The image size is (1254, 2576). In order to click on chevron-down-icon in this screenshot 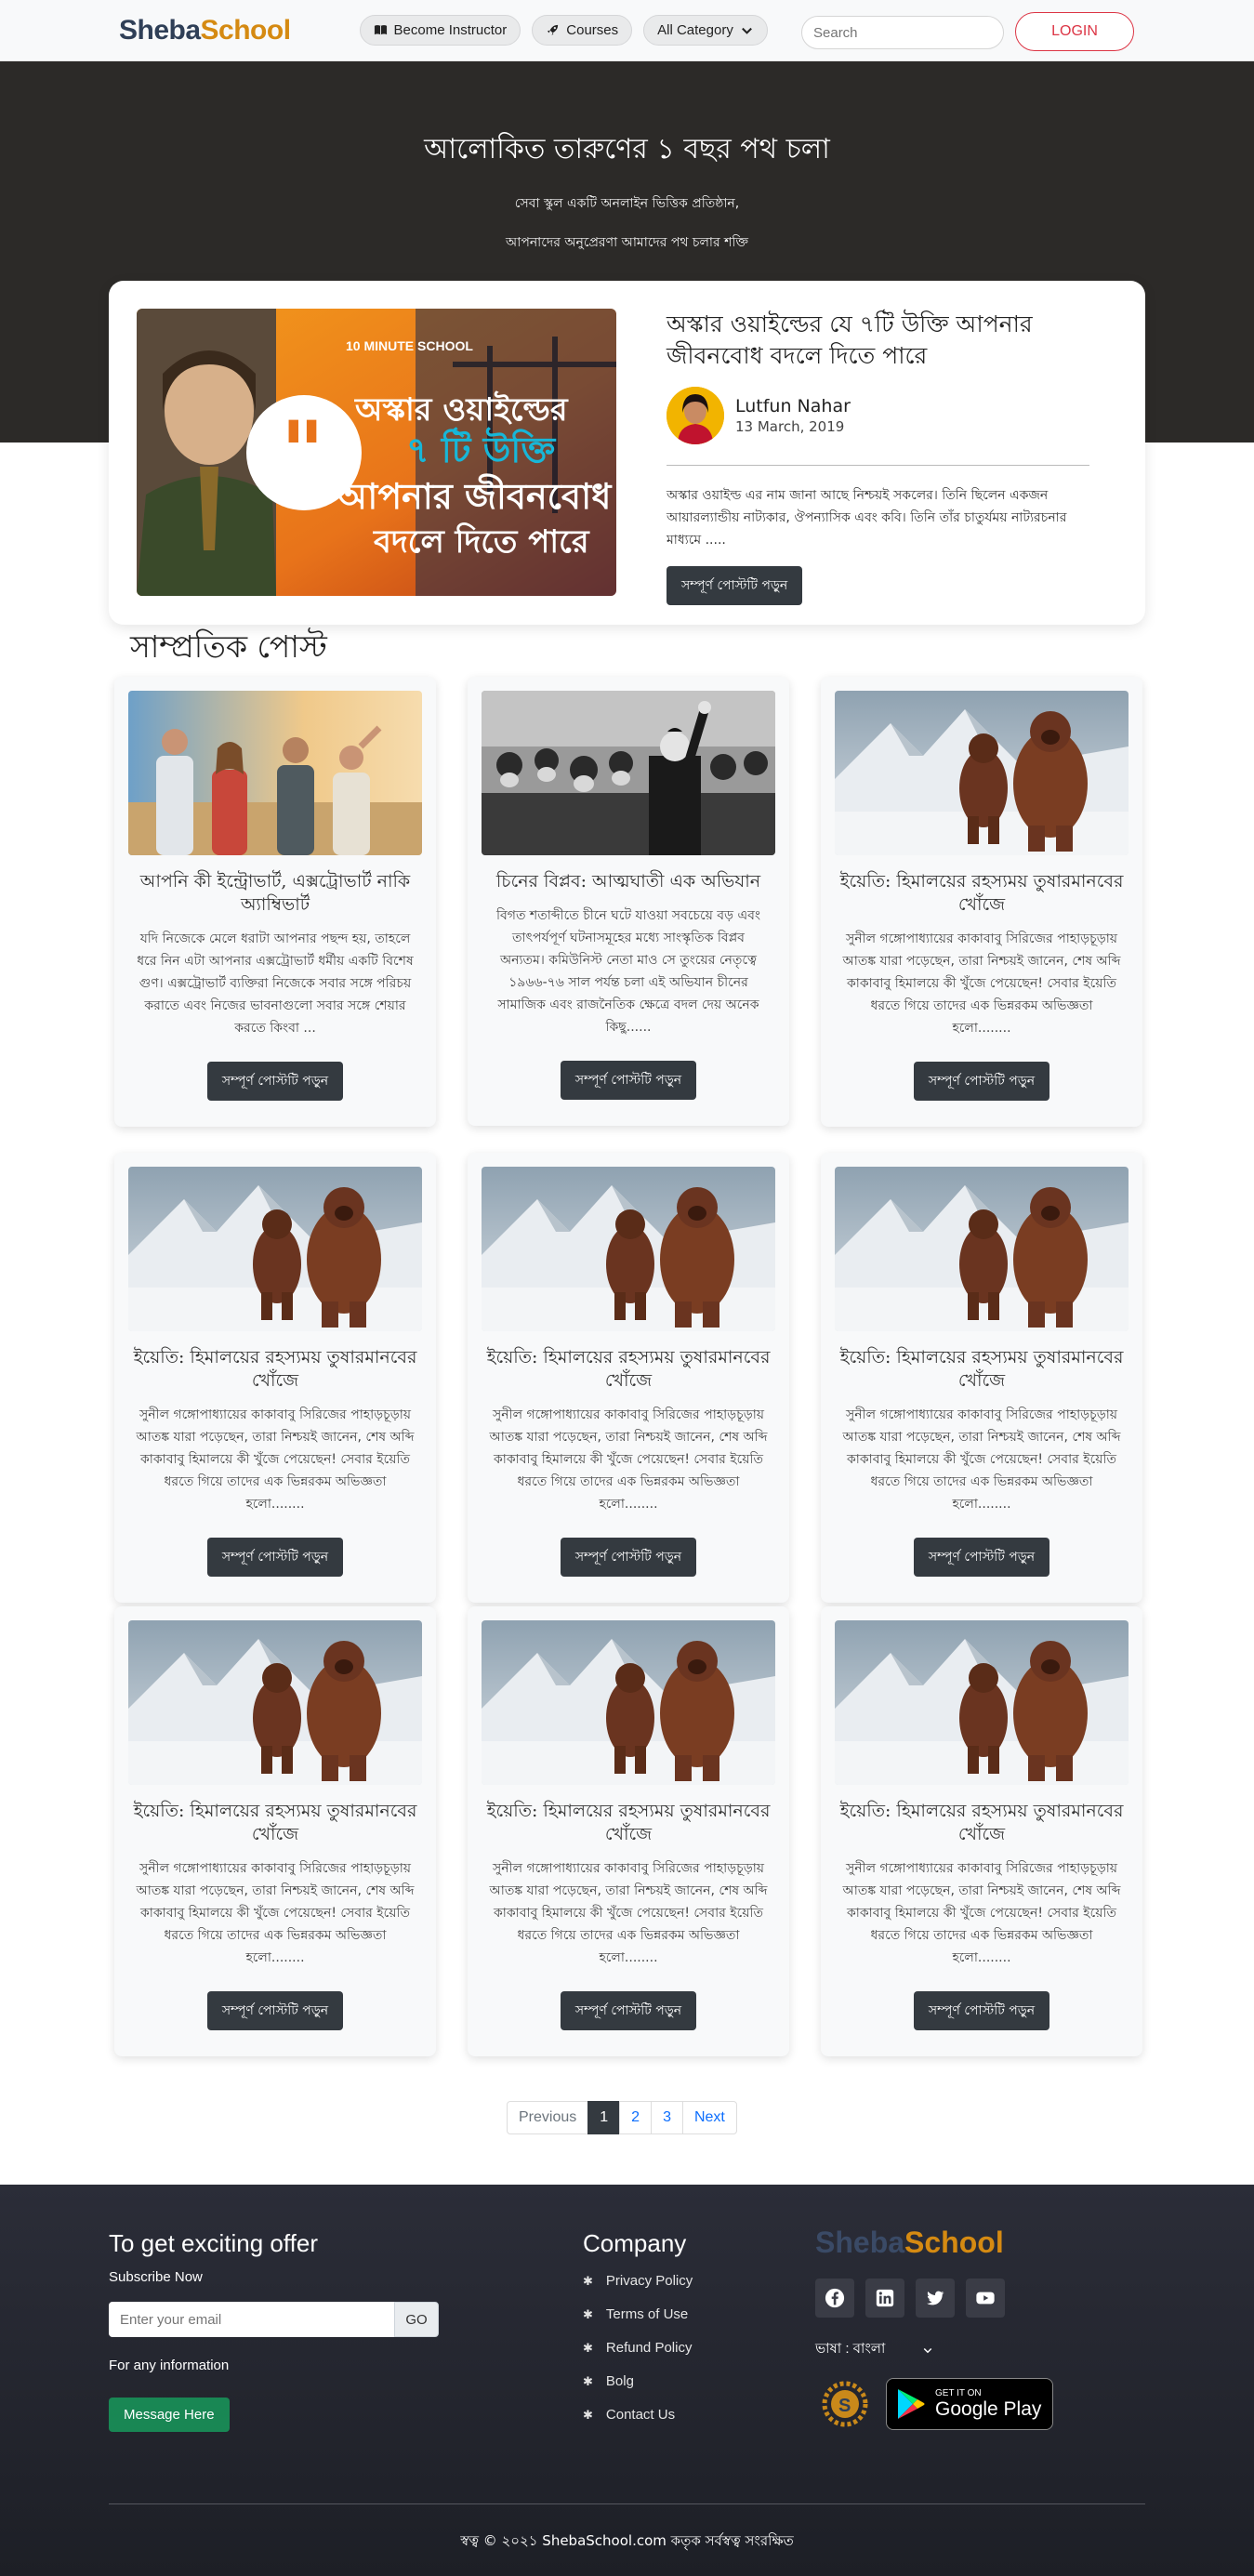, I will do `click(746, 30)`.